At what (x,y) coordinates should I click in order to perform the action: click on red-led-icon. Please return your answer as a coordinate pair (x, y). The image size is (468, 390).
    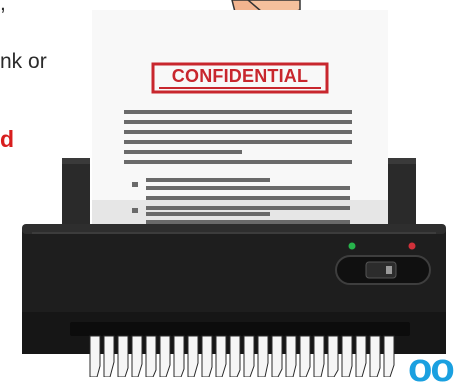
    Looking at the image, I should click on (412, 246).